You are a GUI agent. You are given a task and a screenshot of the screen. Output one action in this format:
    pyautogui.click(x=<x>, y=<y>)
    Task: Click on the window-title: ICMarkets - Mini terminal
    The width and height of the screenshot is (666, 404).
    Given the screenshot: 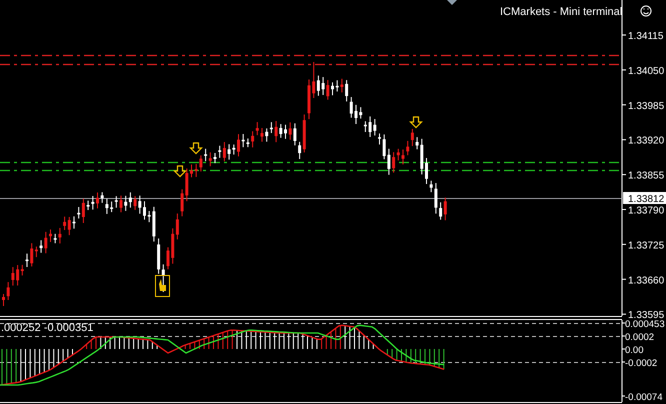 What is the action you would take?
    pyautogui.click(x=561, y=12)
    